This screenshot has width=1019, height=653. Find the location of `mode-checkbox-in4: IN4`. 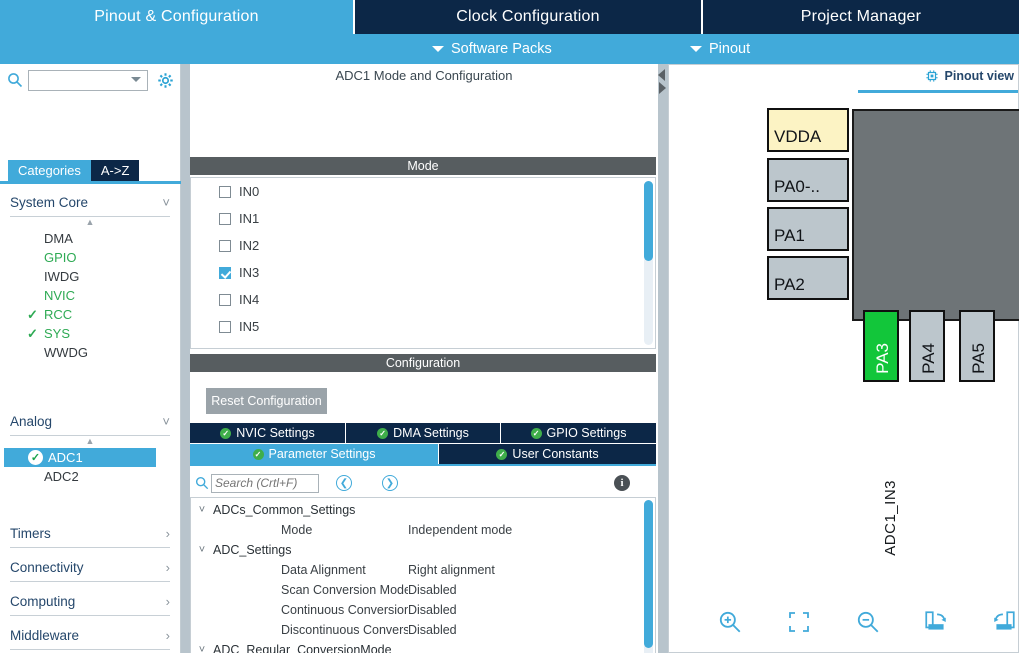

mode-checkbox-in4: IN4 is located at coordinates (423, 299).